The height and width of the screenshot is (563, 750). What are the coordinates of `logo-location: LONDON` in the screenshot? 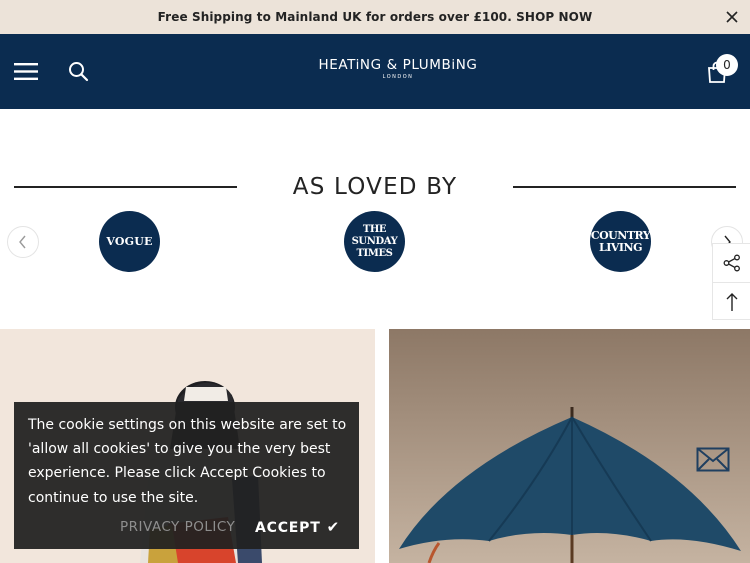 It's located at (398, 77).